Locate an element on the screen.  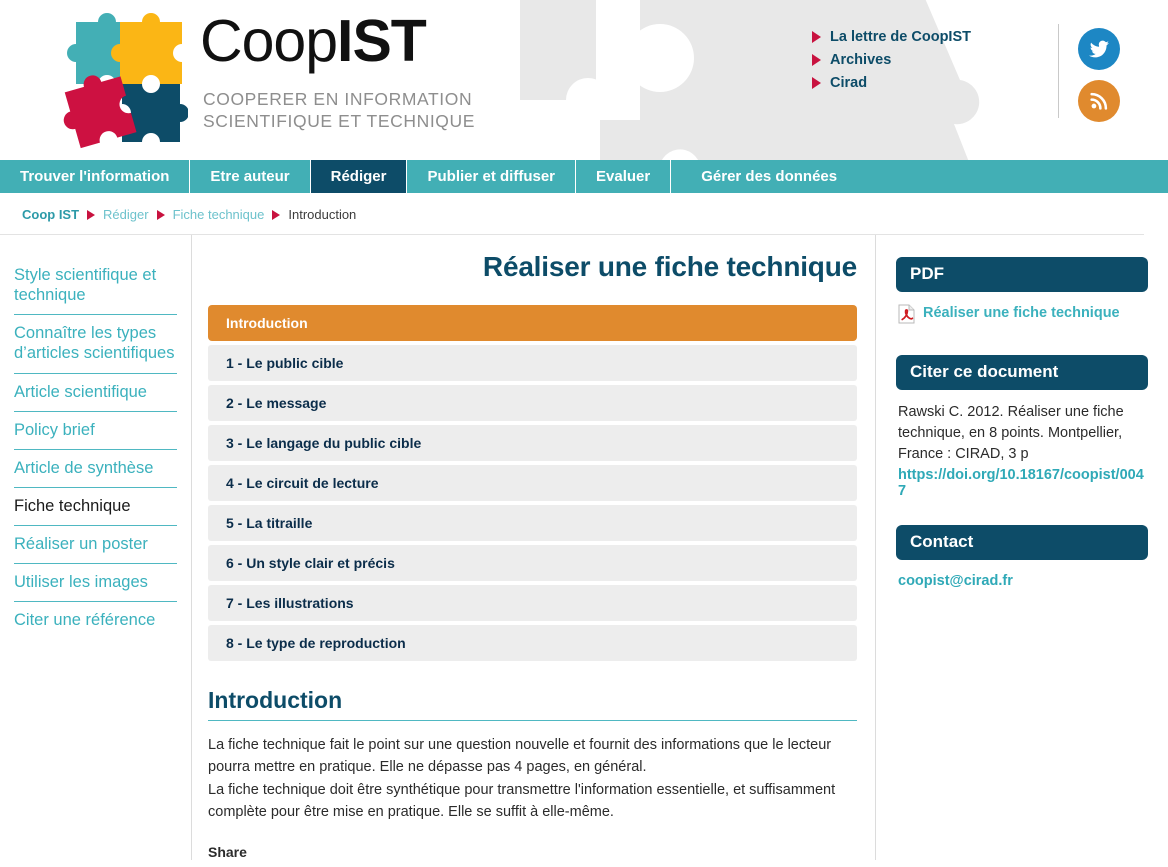
pdf-panel: PDF Réaliser une fiche technique is located at coordinates (1022, 293).